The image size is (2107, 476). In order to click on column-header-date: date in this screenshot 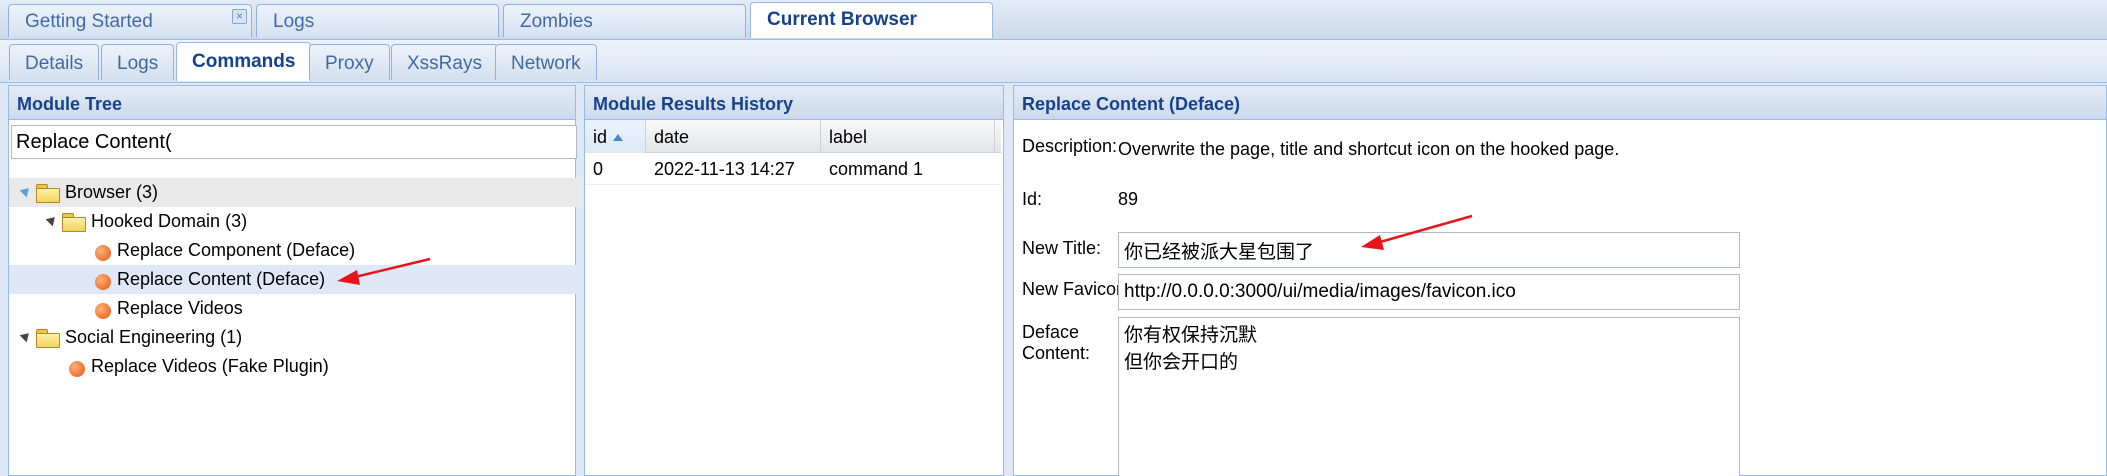, I will do `click(733, 136)`.